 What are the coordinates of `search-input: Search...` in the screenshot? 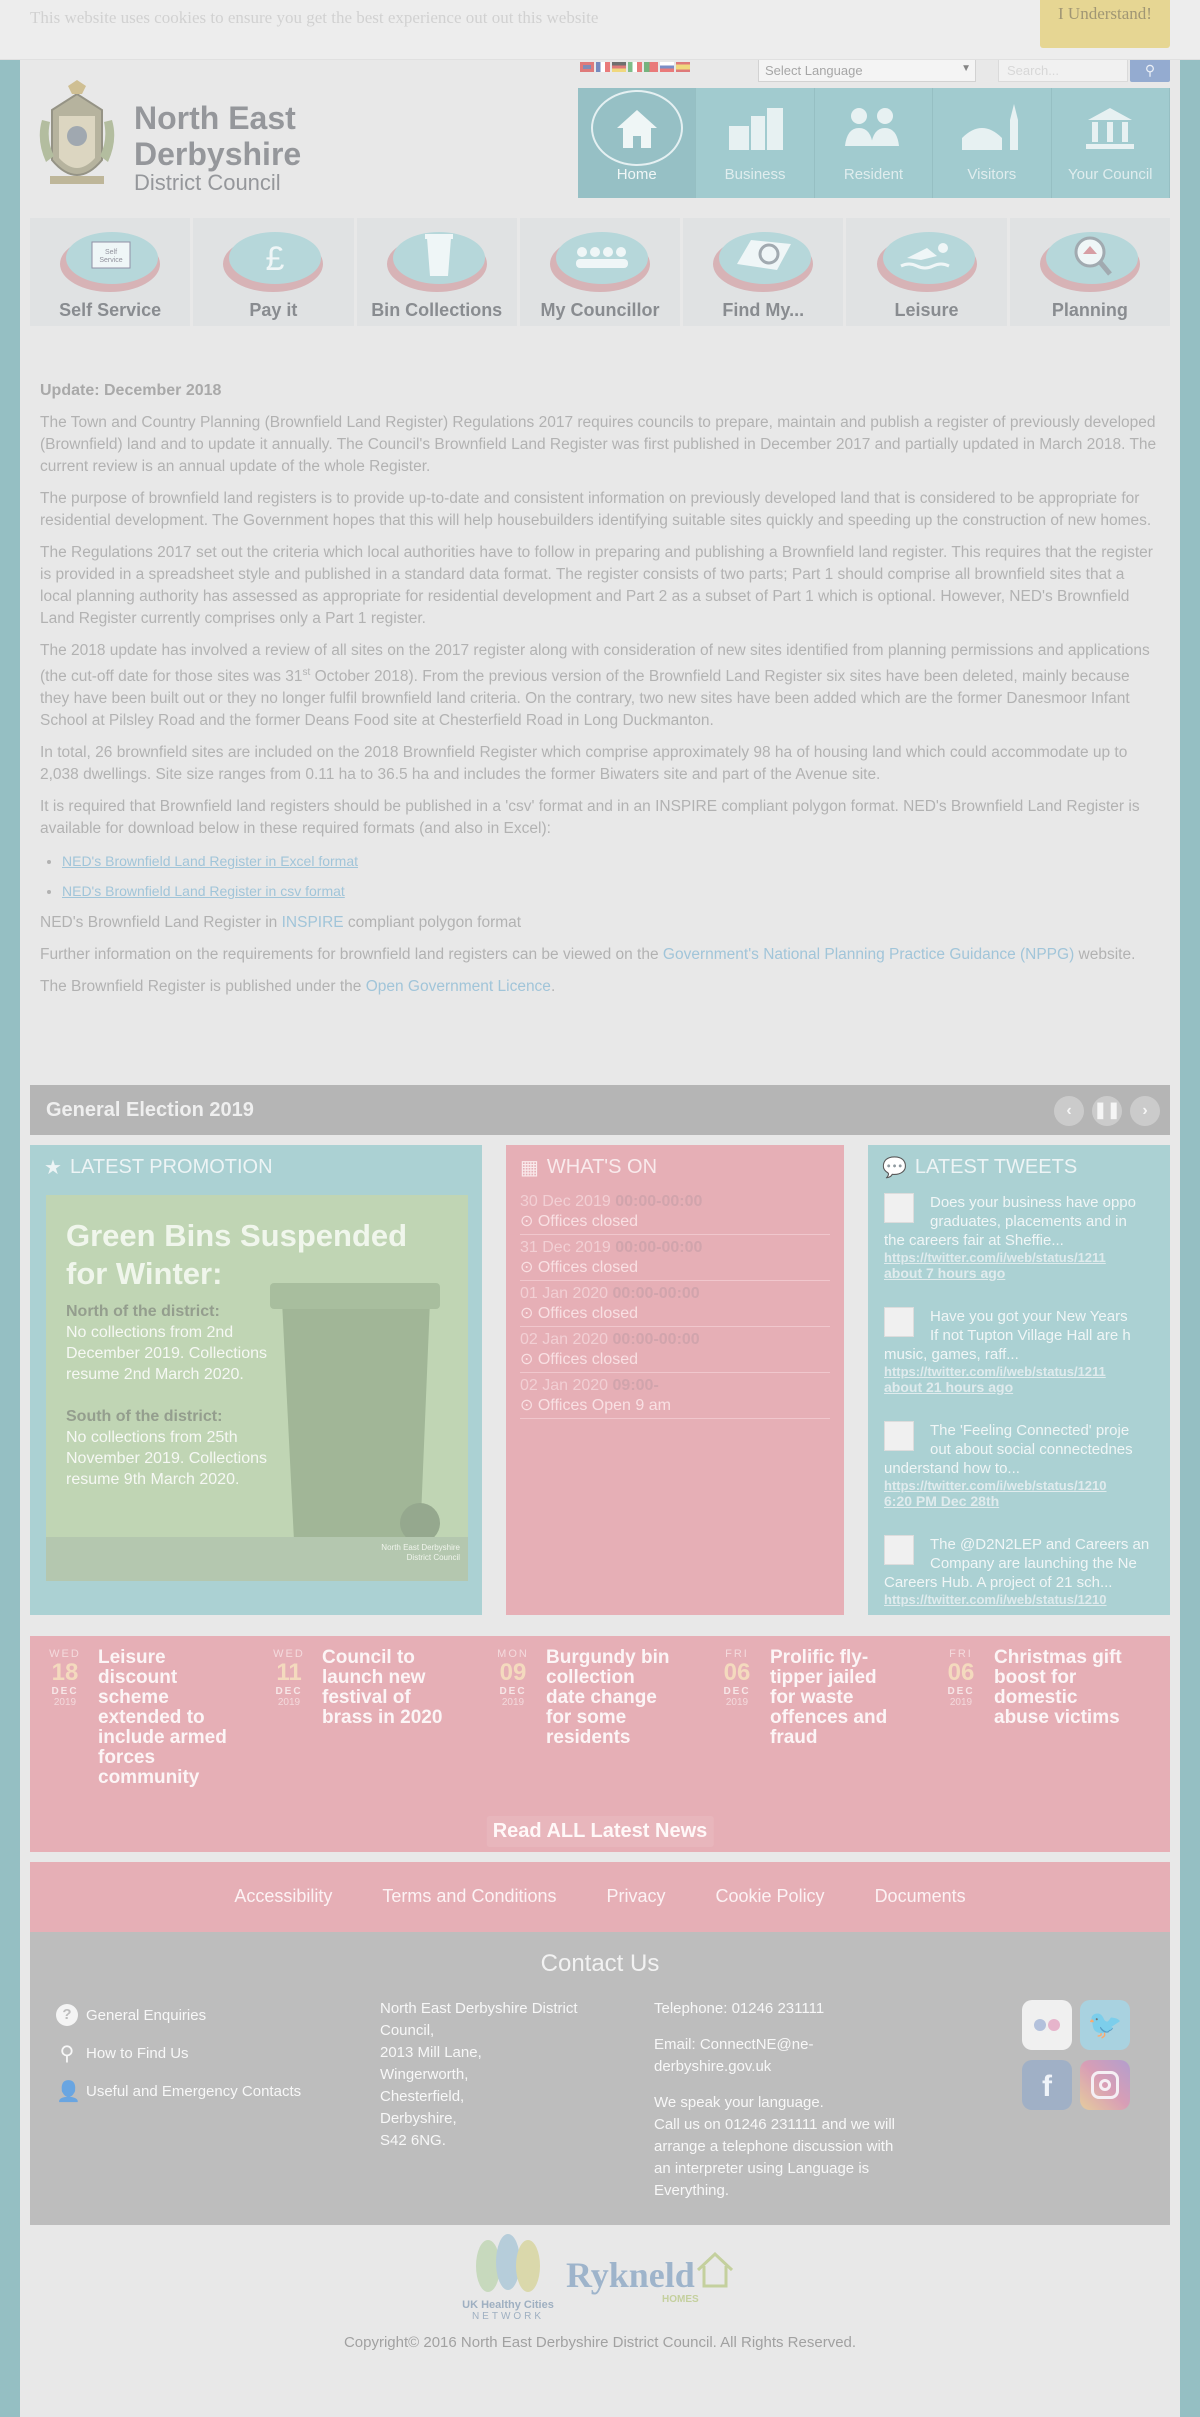 It's located at (1063, 70).